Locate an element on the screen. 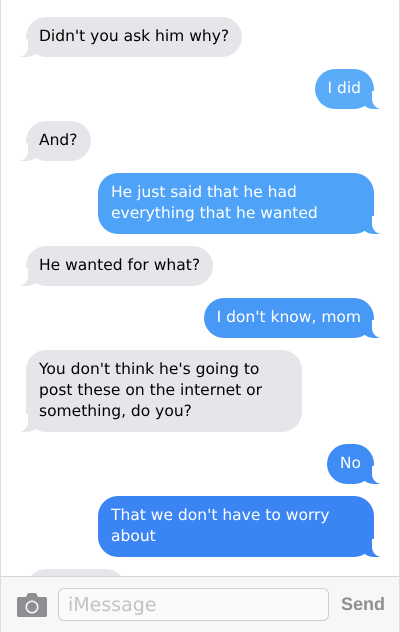 The image size is (400, 632). sent-message: I did is located at coordinates (348, 89).